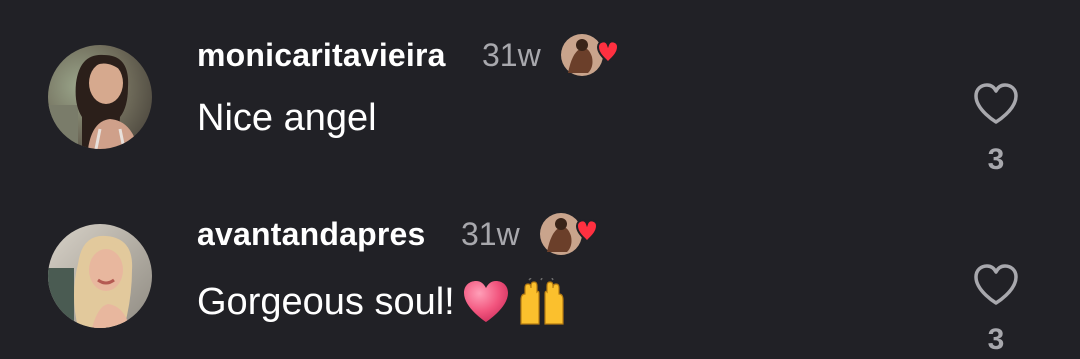 The image size is (1080, 359). I want to click on comment-text-content: Nice angel, so click(287, 118).